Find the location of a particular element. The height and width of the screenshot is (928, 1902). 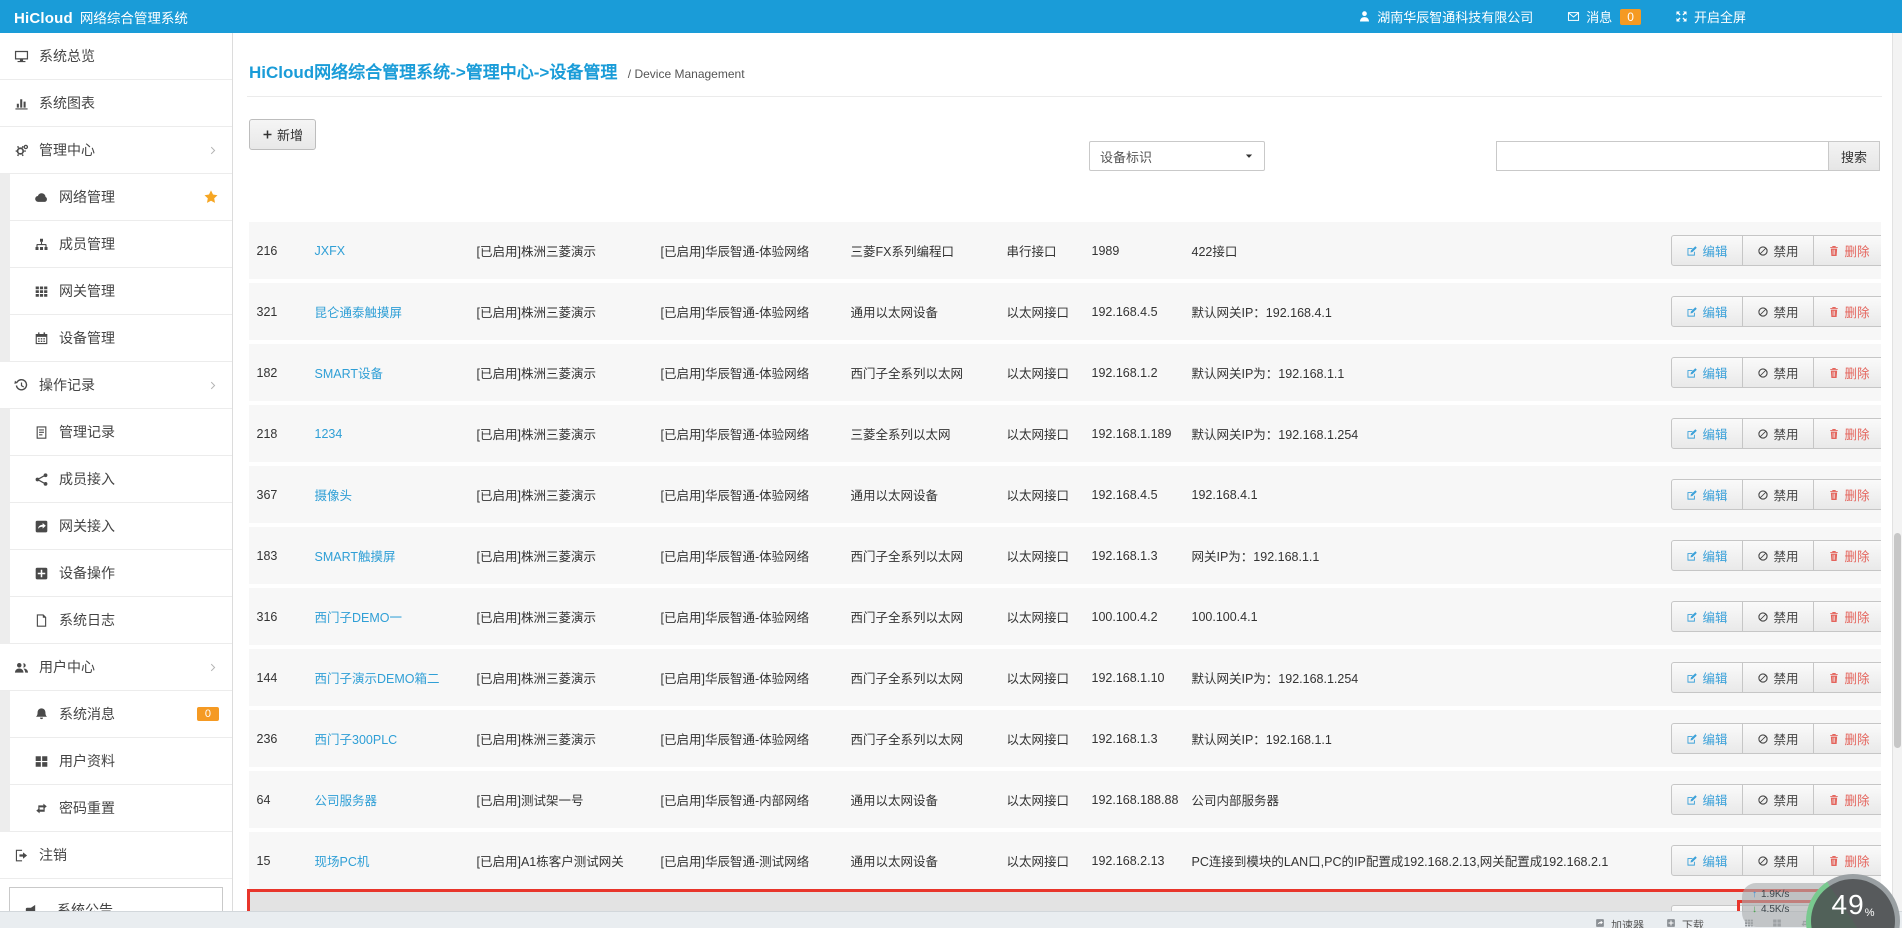

search-button: 搜索 is located at coordinates (1854, 156).